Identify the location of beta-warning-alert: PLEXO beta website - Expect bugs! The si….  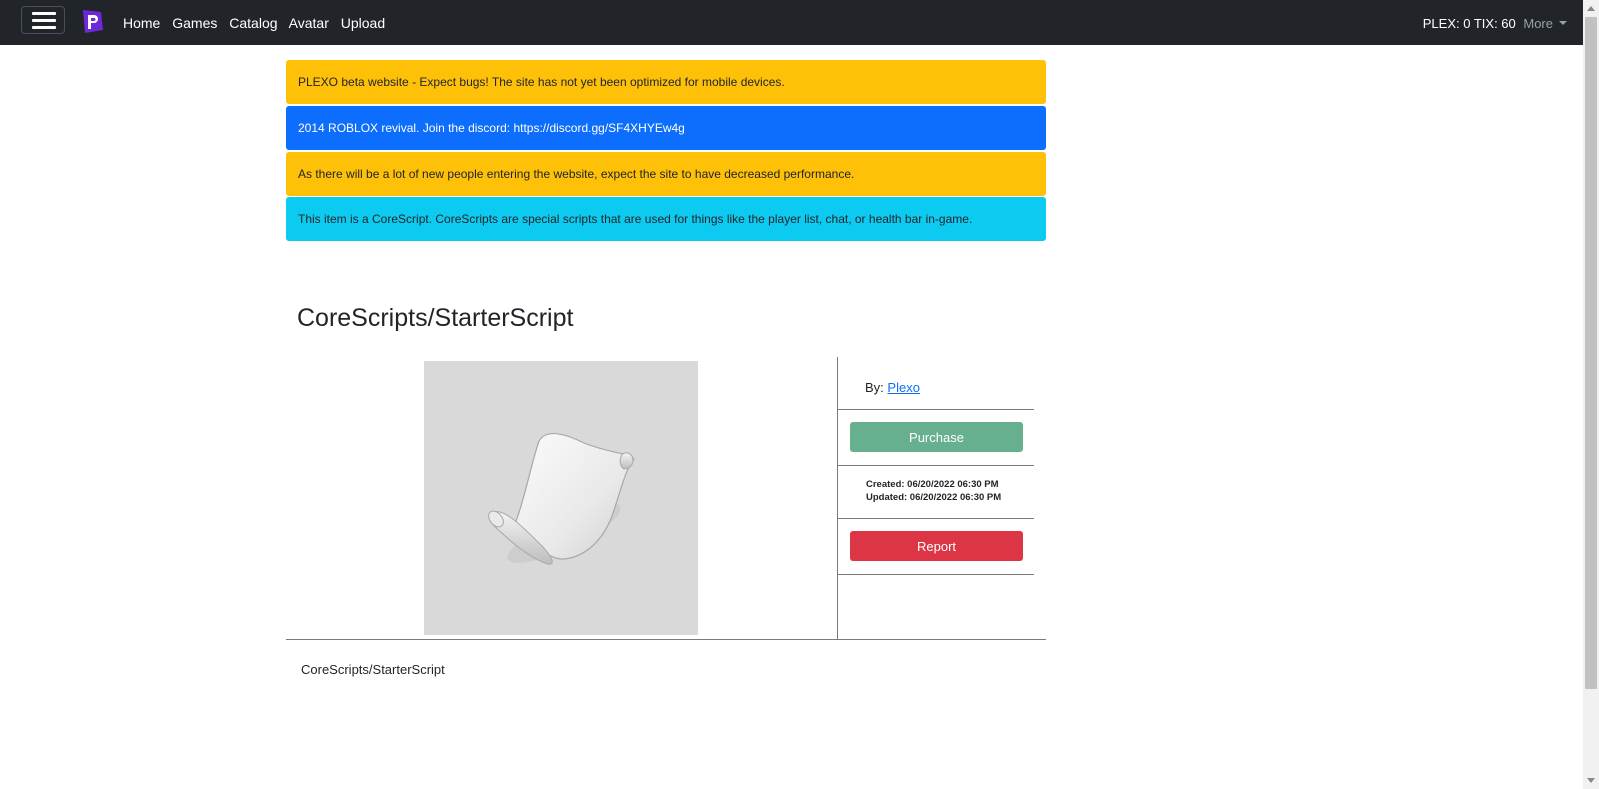
(666, 82).